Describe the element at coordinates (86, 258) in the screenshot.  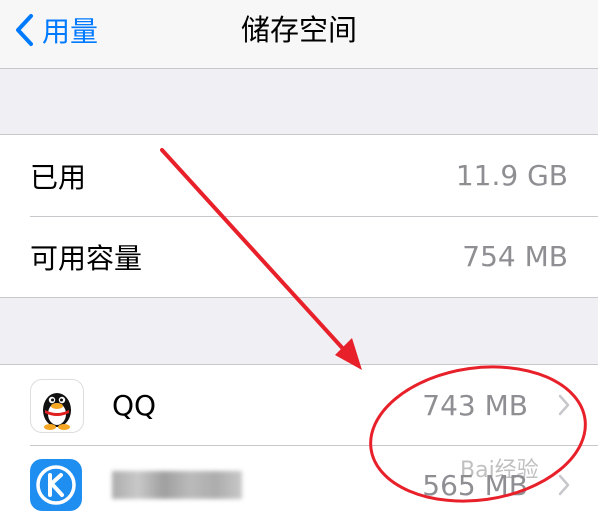
I see `available-label: 可用容量` at that location.